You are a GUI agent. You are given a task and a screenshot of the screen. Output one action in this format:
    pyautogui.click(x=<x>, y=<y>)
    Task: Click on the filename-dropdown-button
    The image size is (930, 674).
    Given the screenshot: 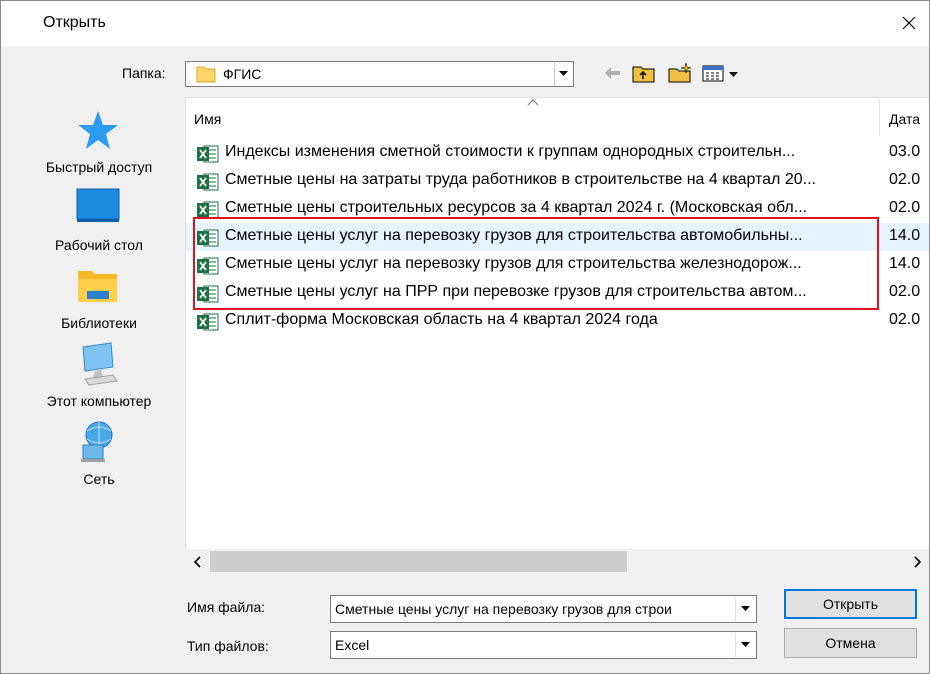 What is the action you would take?
    pyautogui.click(x=745, y=609)
    